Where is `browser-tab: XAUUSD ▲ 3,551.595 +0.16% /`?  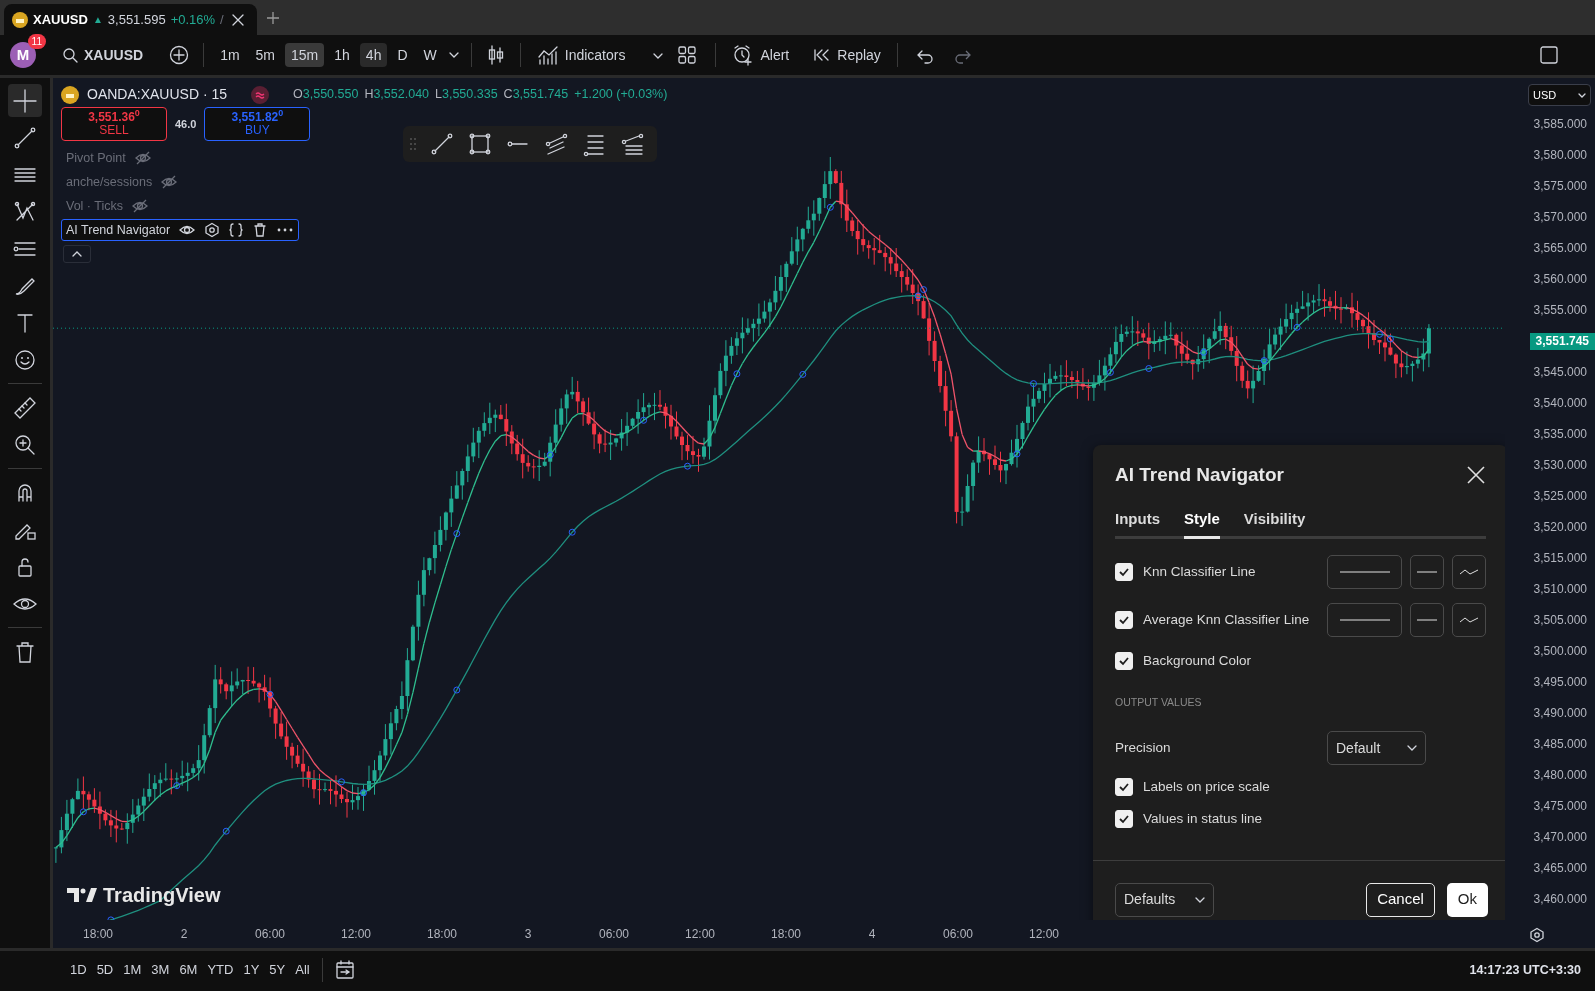 browser-tab: XAUUSD ▲ 3,551.595 +0.16% / is located at coordinates (130, 19).